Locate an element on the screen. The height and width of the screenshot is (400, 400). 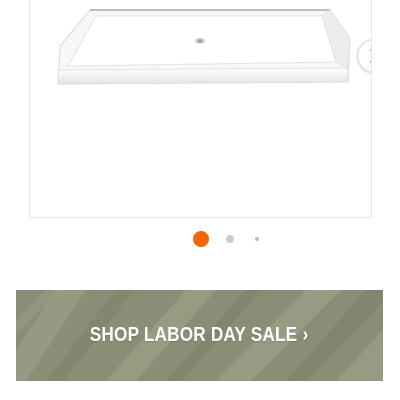
carousel-dot-active is located at coordinates (201, 239).